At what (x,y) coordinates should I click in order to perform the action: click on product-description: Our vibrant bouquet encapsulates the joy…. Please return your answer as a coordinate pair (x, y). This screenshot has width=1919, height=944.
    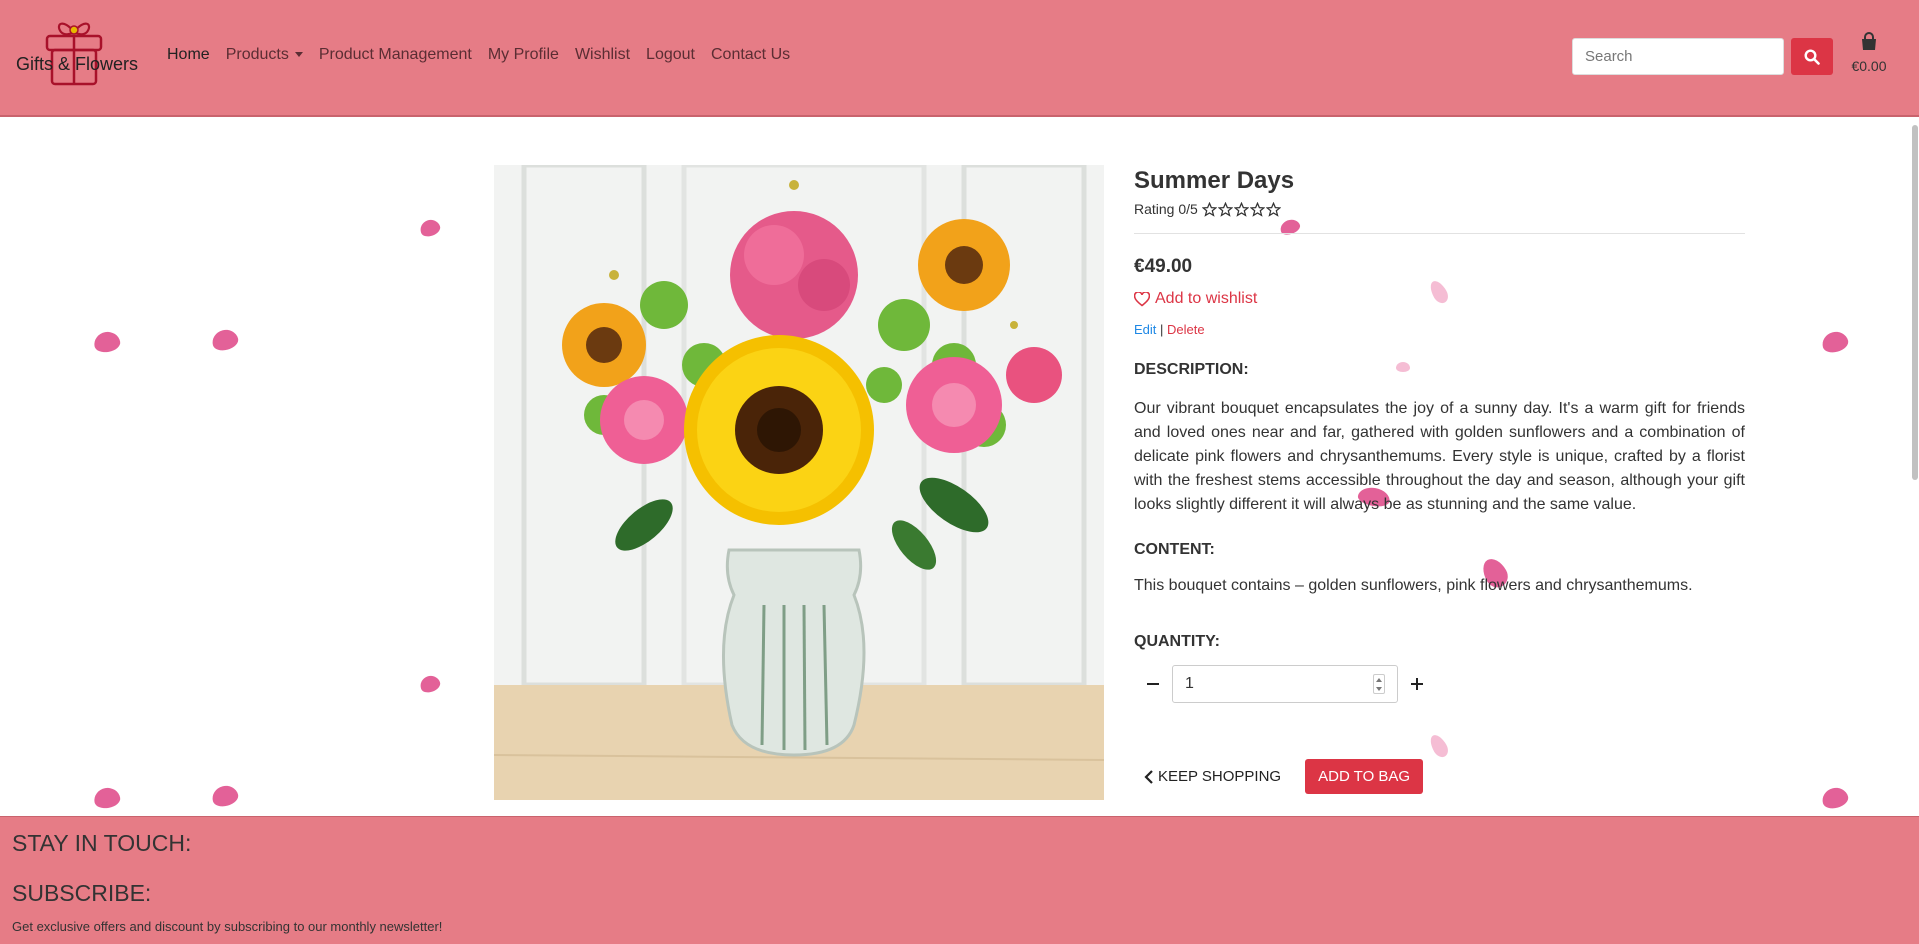
    Looking at the image, I should click on (1439, 456).